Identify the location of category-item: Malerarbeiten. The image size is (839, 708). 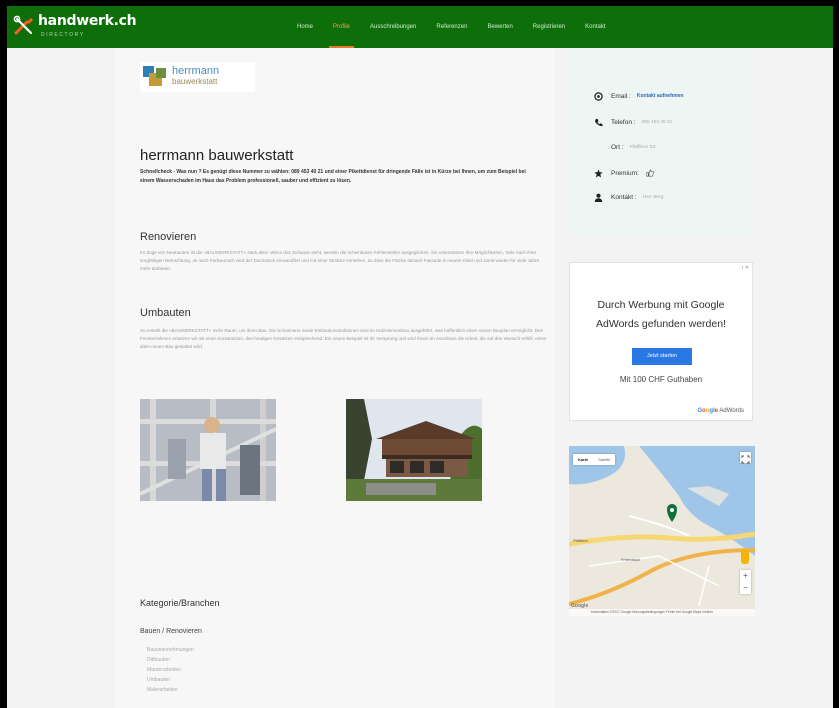
(167, 690).